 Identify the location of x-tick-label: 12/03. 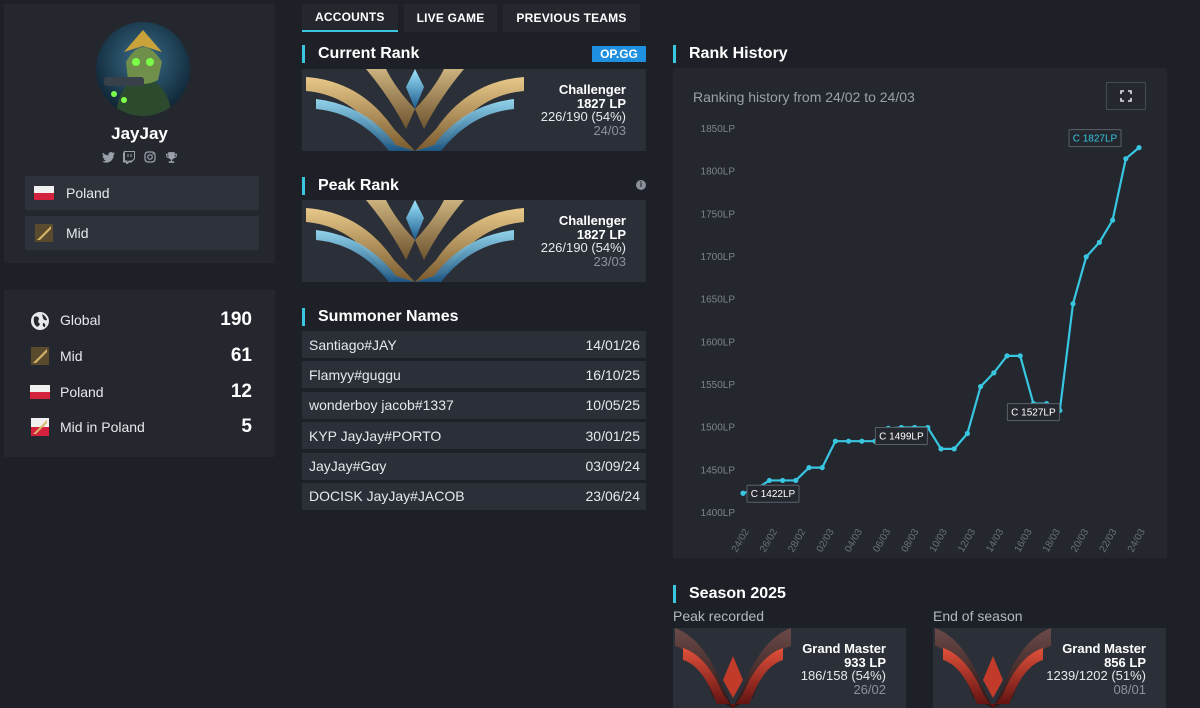
(967, 541).